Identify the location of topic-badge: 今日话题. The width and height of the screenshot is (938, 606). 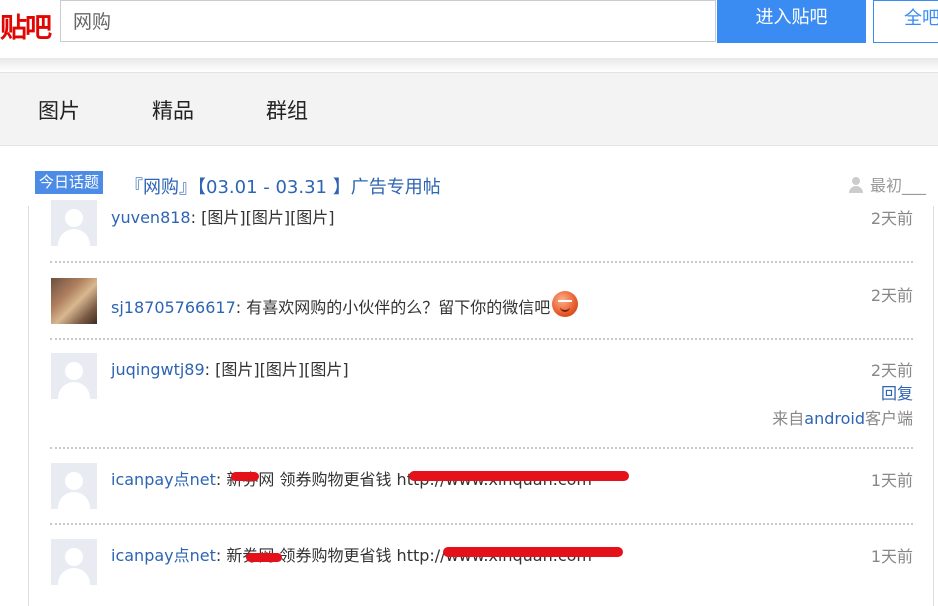
(69, 182).